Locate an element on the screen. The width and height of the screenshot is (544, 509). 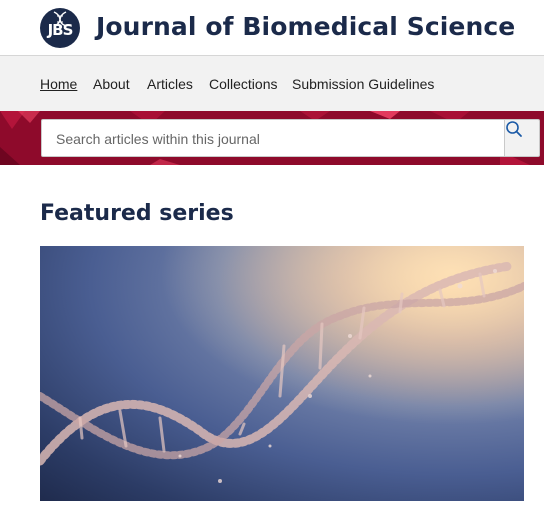
search-field is located at coordinates (273, 138).